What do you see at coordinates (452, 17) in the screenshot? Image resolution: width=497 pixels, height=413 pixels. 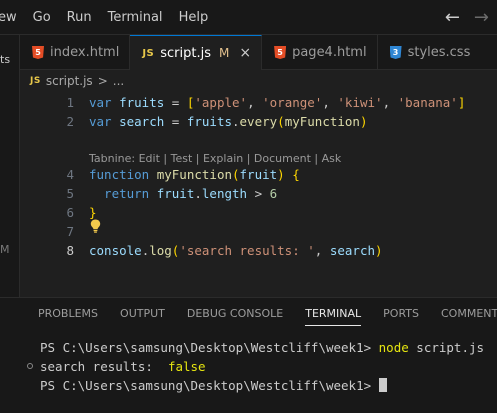 I see `back-arrow-icon: ←` at bounding box center [452, 17].